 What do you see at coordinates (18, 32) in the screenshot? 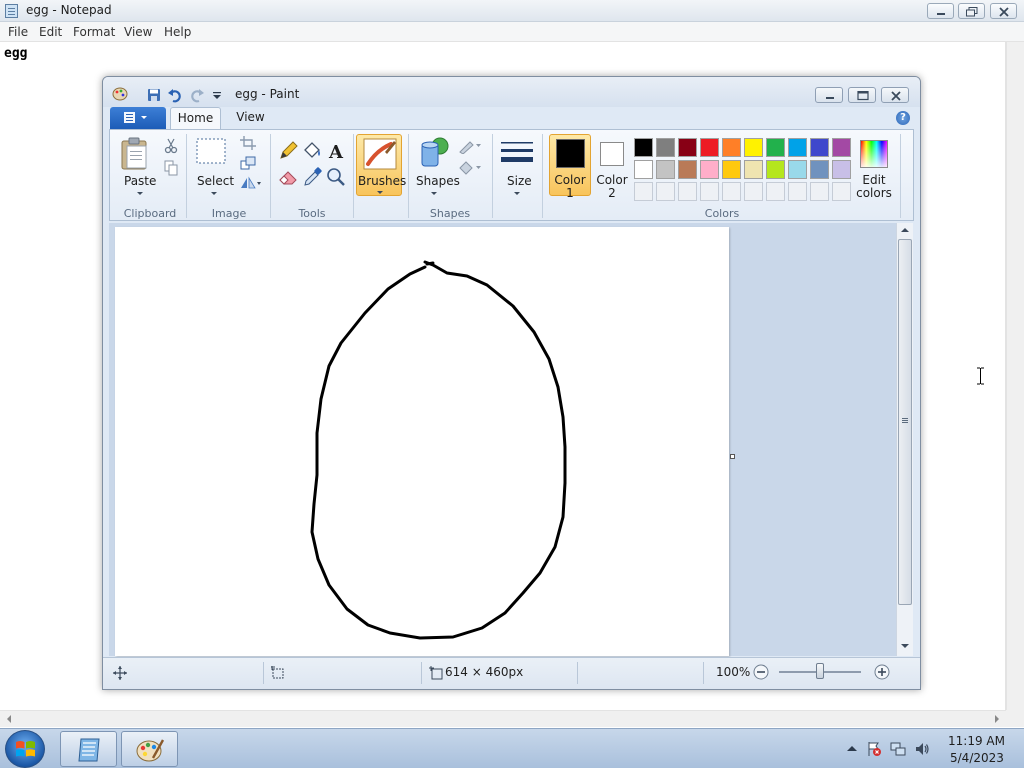
I see `menu-file: File` at bounding box center [18, 32].